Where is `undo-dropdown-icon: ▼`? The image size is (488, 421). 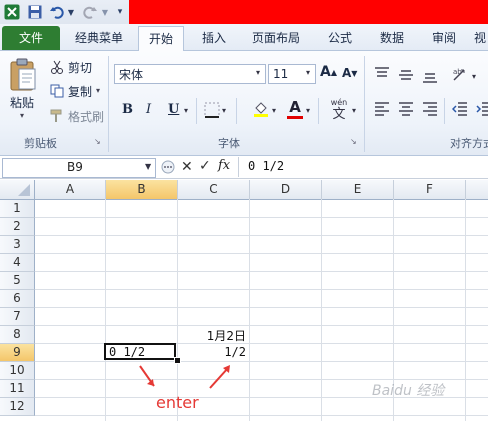 undo-dropdown-icon: ▼ is located at coordinates (71, 12).